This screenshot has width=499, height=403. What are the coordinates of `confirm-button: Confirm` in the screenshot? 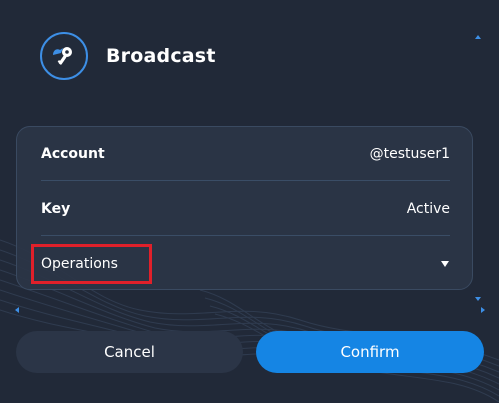 It's located at (370, 352).